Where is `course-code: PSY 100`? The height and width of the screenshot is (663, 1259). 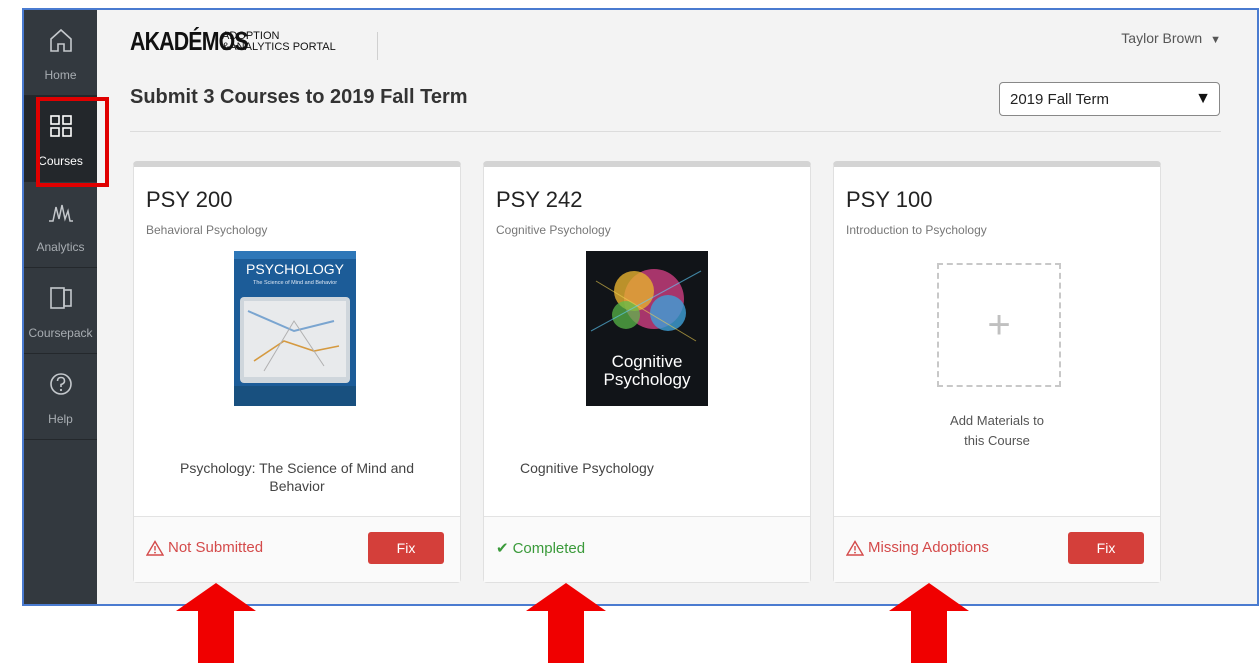
course-code: PSY 100 is located at coordinates (889, 199).